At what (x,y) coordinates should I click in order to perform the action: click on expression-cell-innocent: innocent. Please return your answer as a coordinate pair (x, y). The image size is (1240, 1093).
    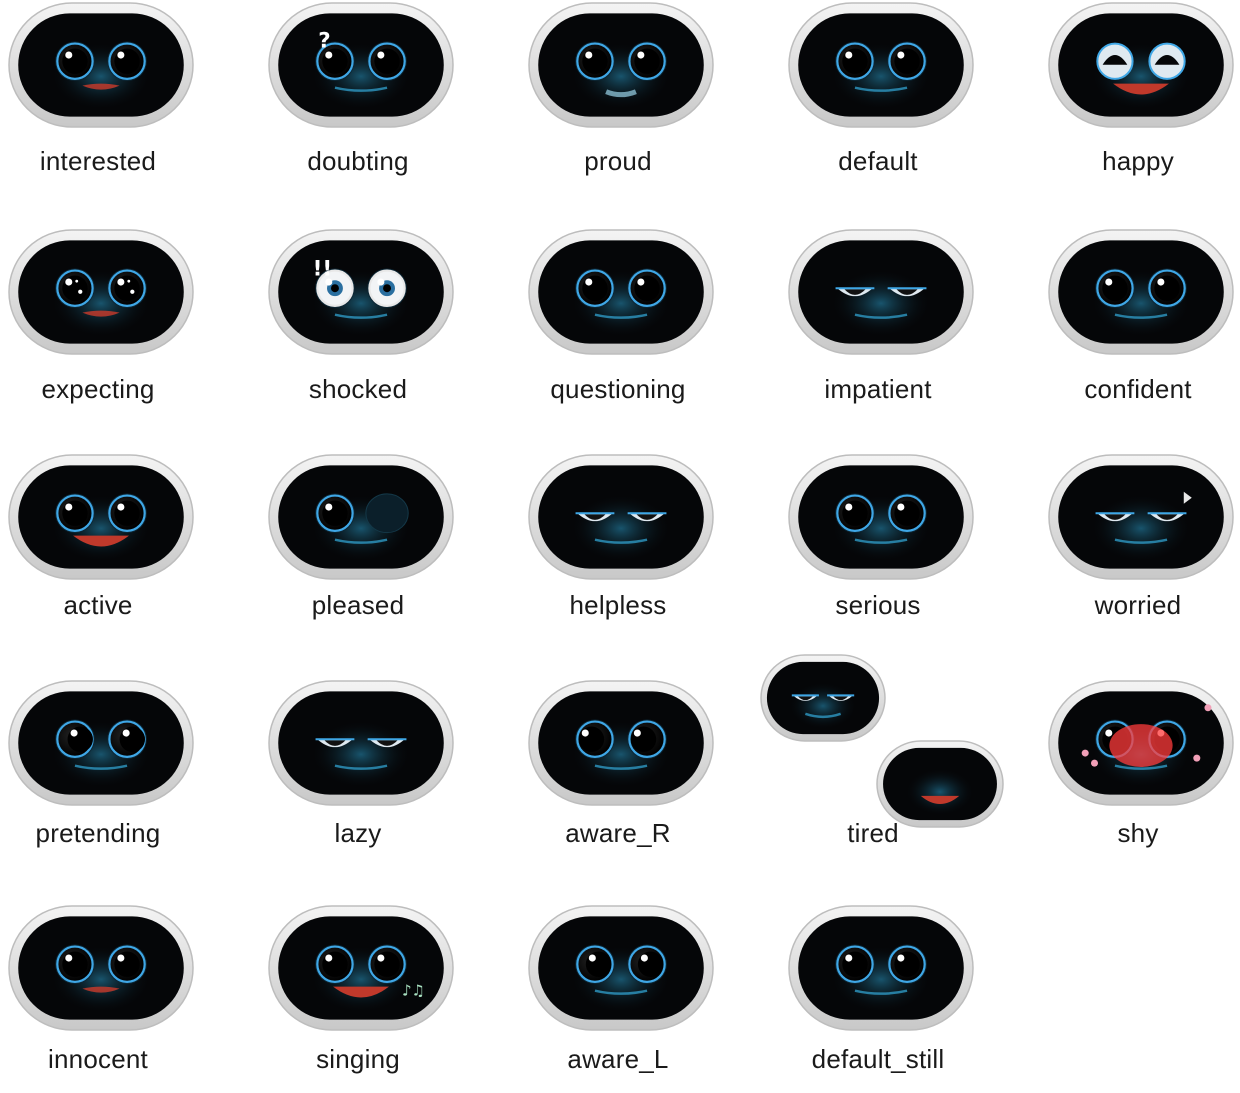
    Looking at the image, I should click on (120, 998).